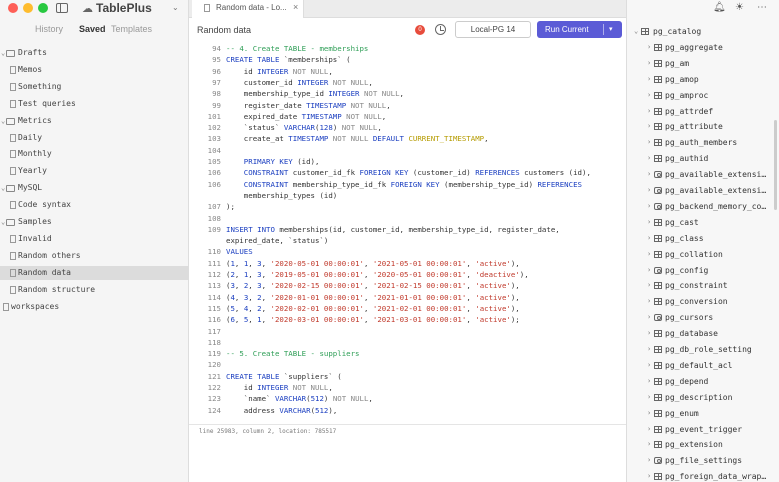 The width and height of the screenshot is (779, 482). Describe the element at coordinates (94, 138) in the screenshot. I see `query-item: Daily` at that location.